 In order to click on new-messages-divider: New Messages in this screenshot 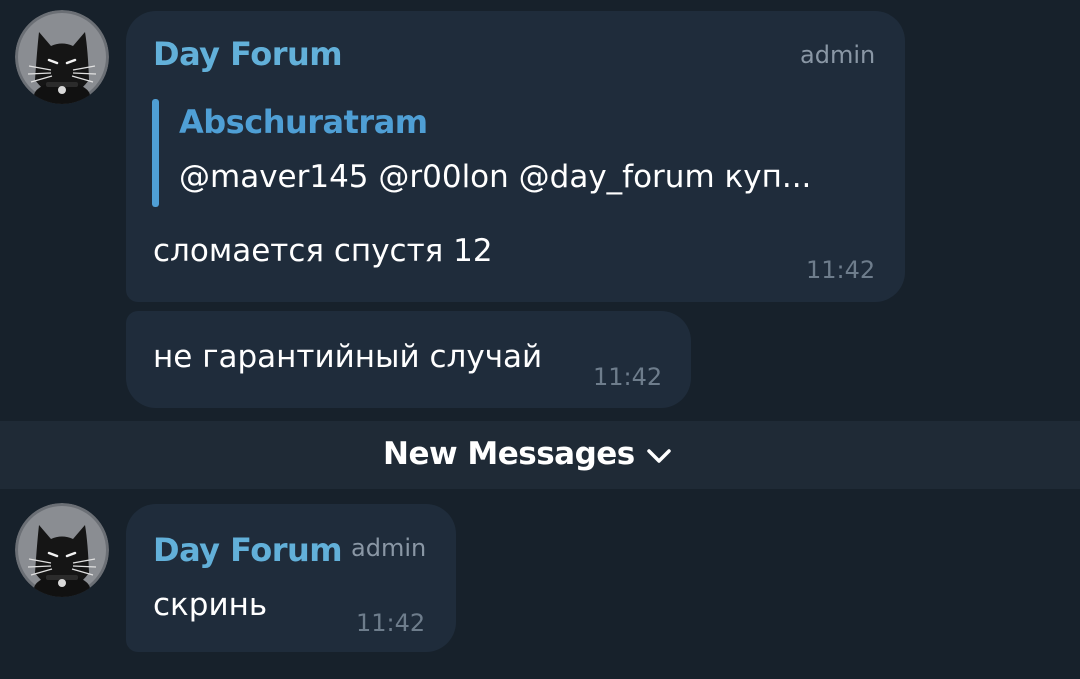, I will do `click(540, 455)`.